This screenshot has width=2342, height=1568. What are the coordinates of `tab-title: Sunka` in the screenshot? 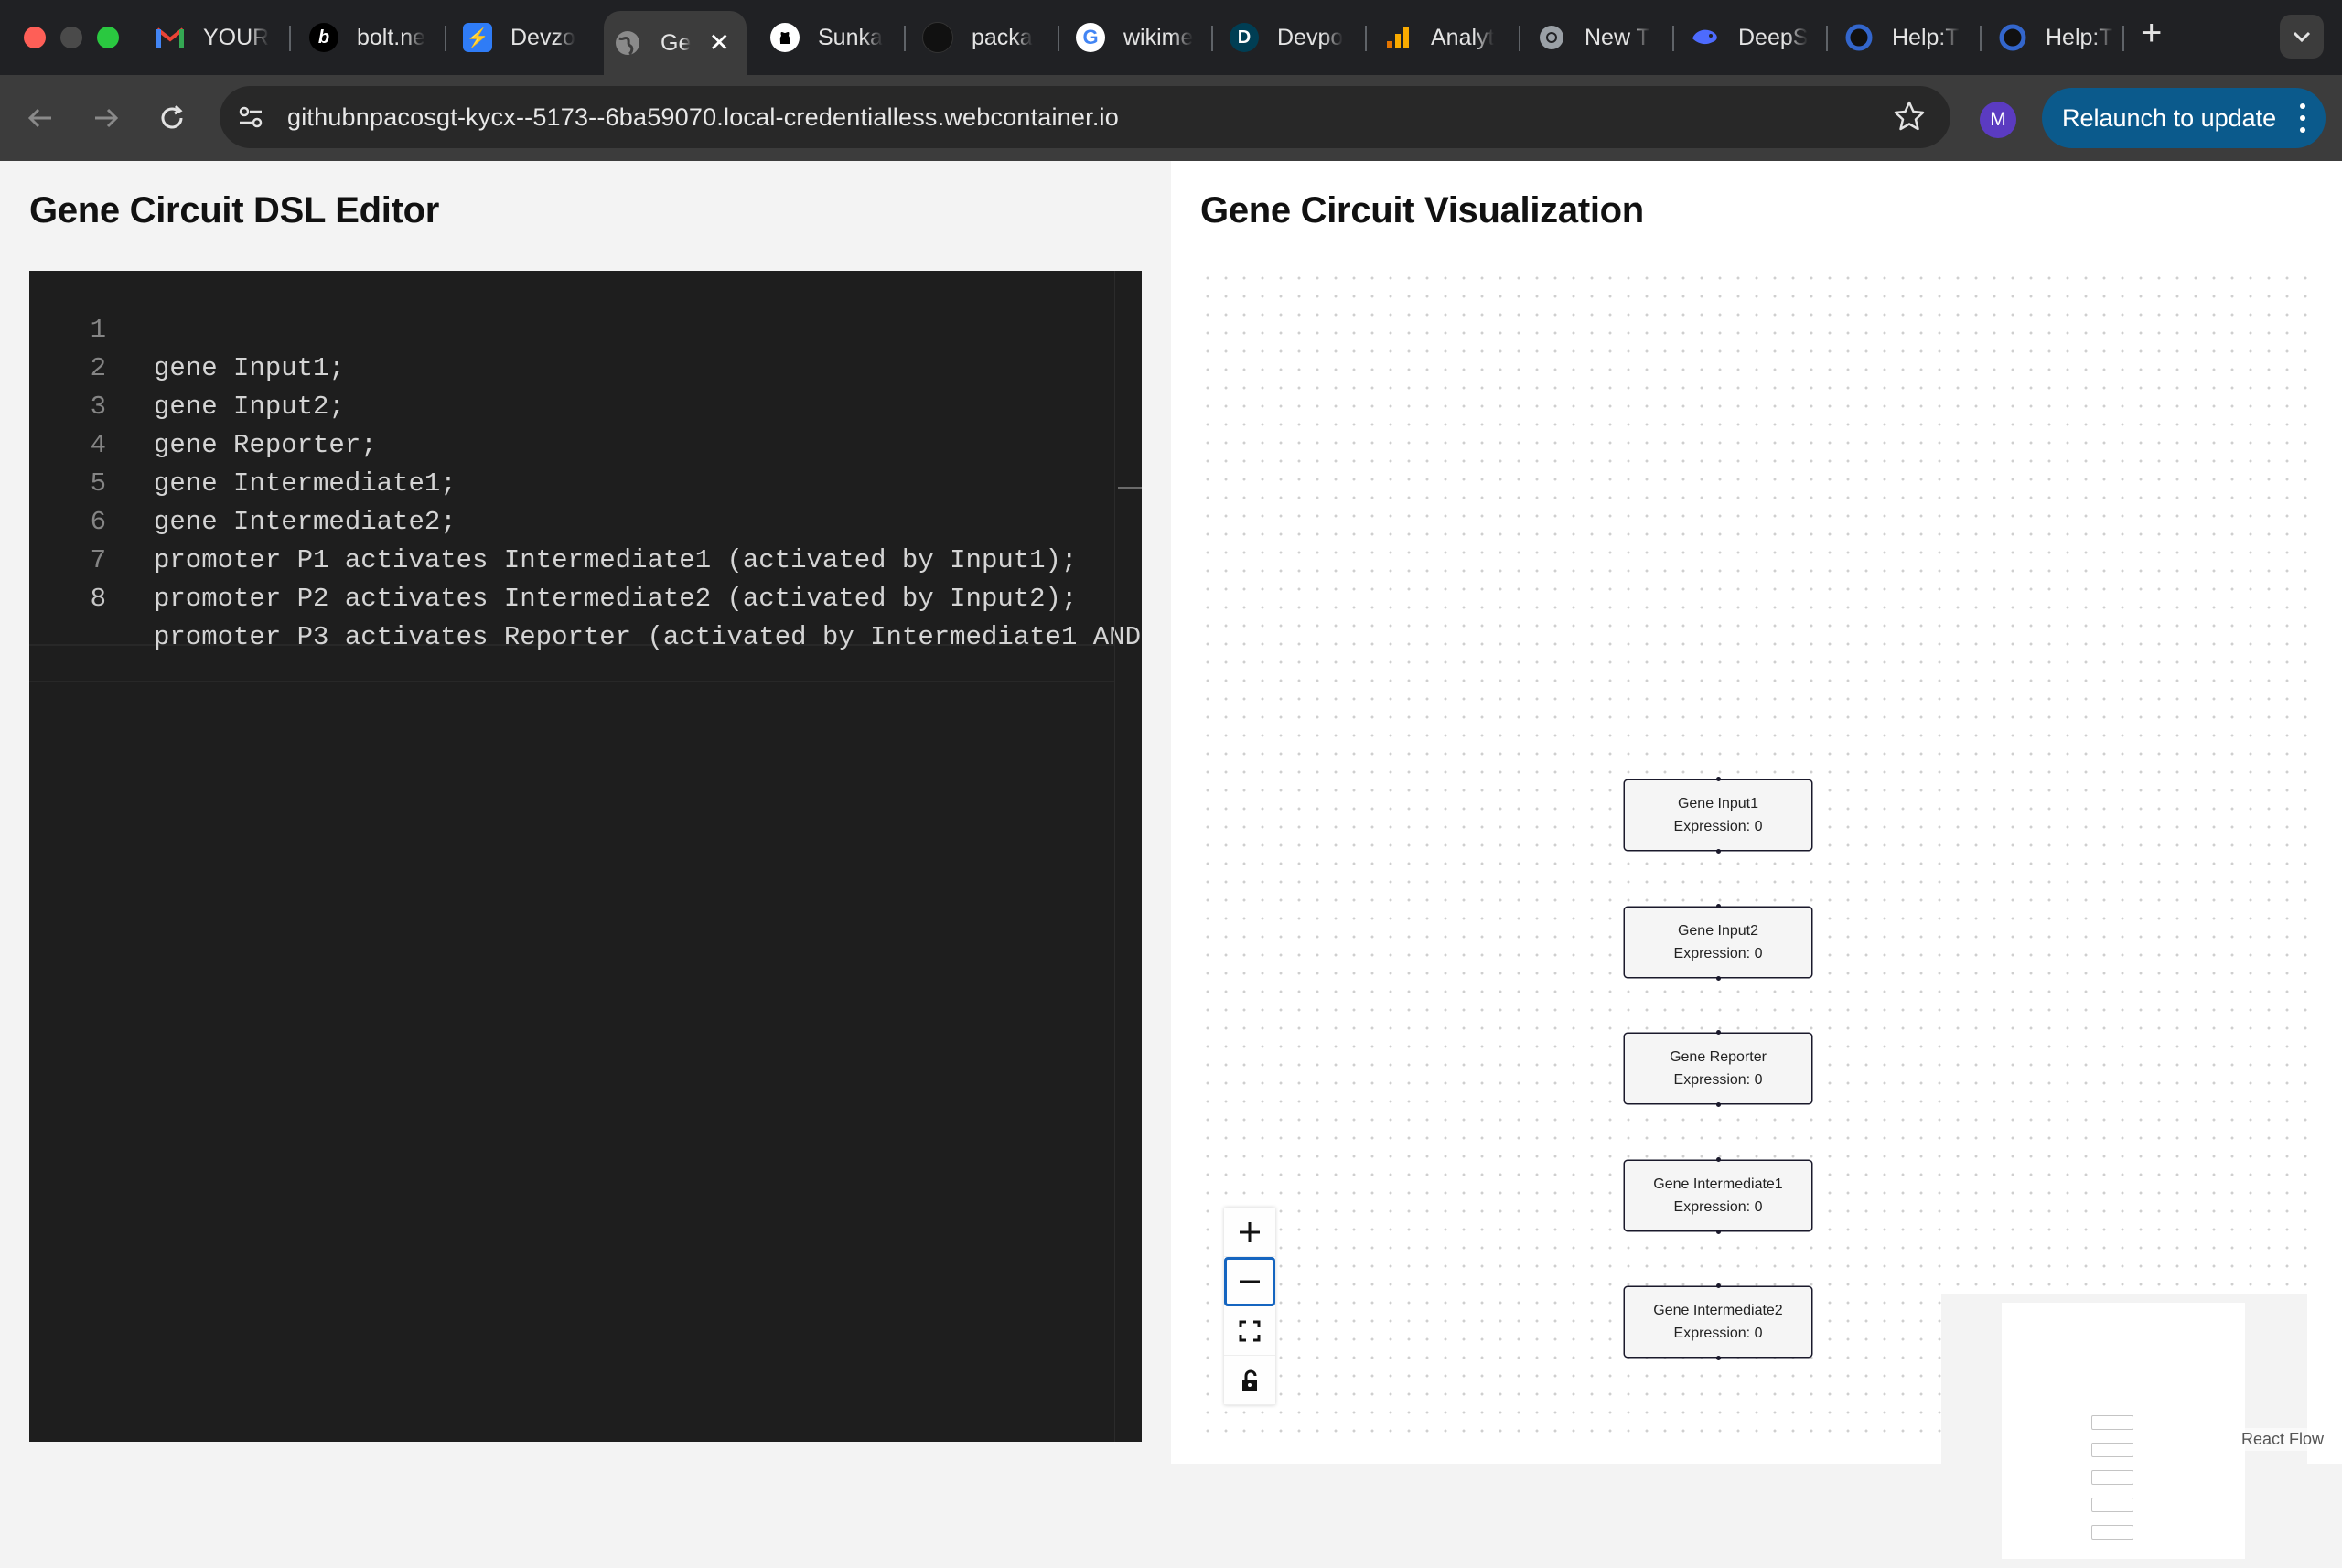 It's located at (850, 37).